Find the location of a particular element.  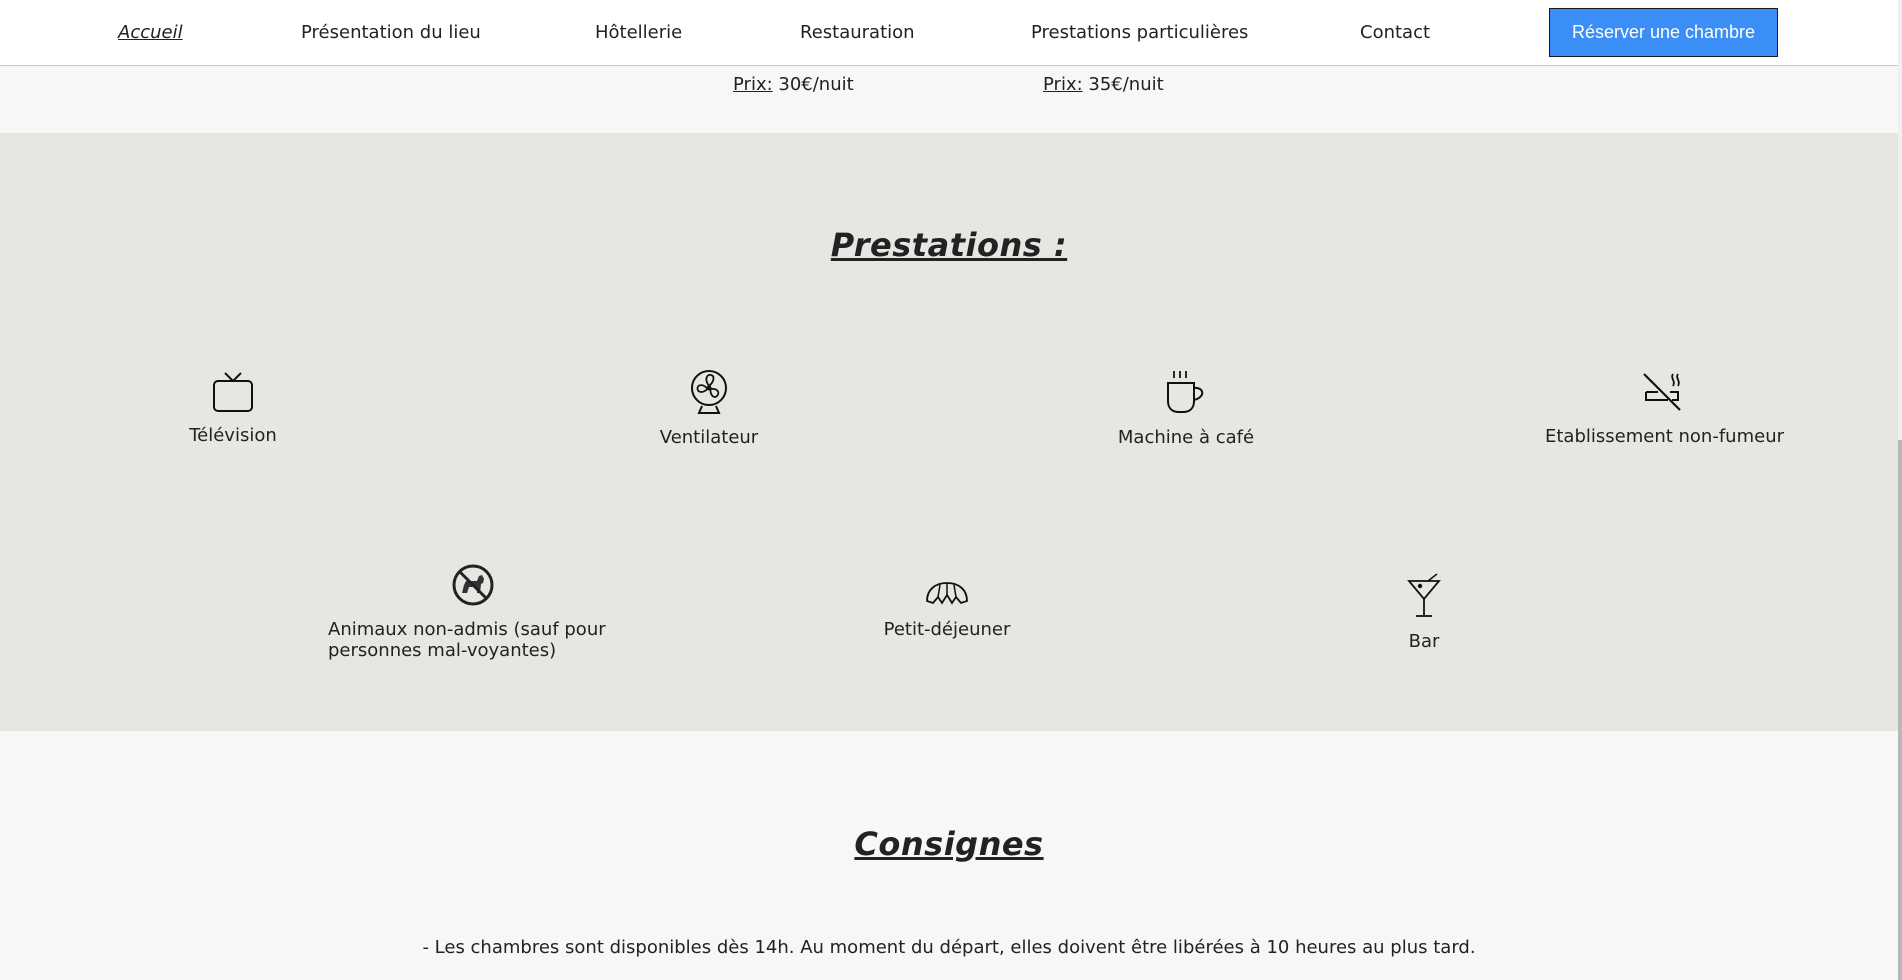

service-bar: Bar is located at coordinates (1424, 612).